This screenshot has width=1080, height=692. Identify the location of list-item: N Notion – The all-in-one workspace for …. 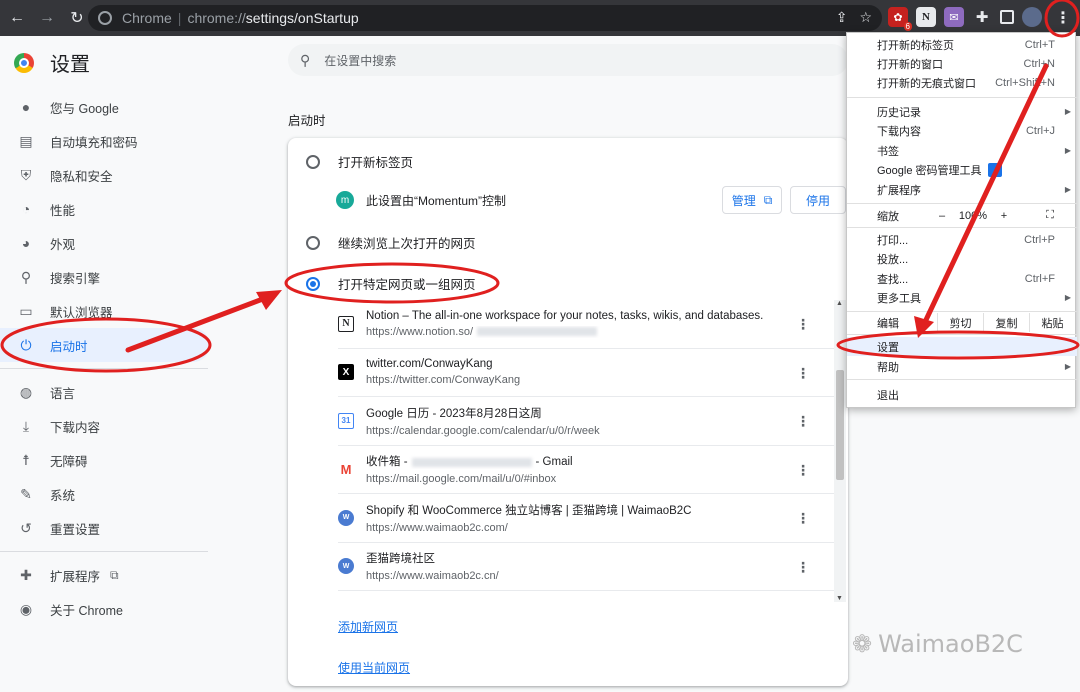
(586, 324).